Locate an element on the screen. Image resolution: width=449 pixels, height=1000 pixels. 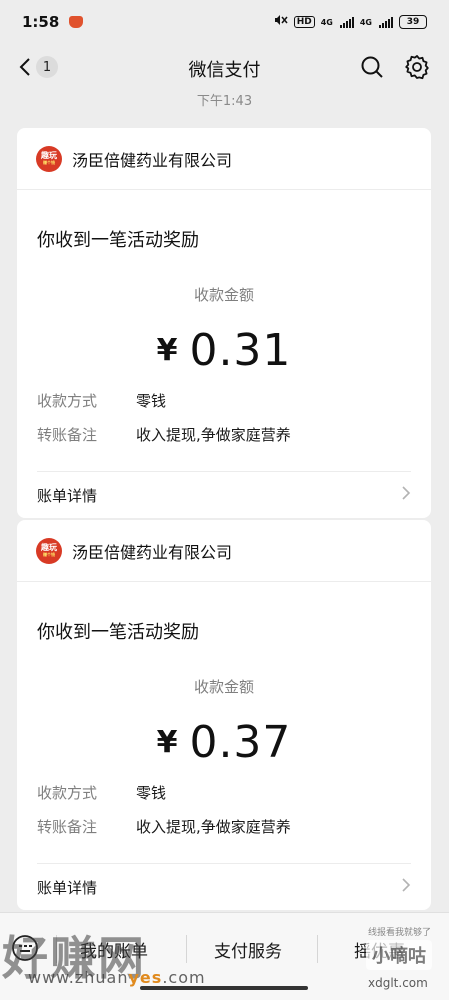
battery-icon: 39 is located at coordinates (413, 22).